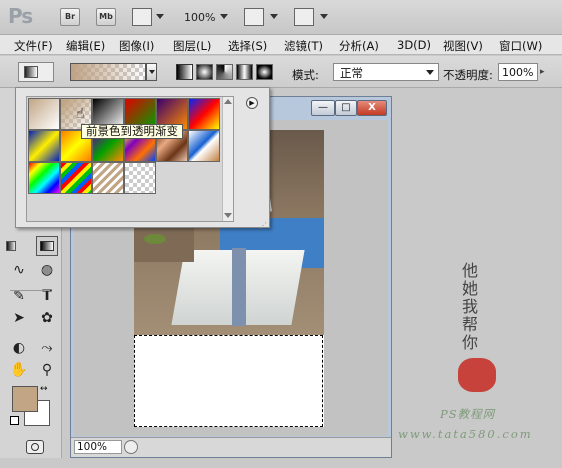  Describe the element at coordinates (305, 75) in the screenshot. I see `mode-label: 模式:` at that location.